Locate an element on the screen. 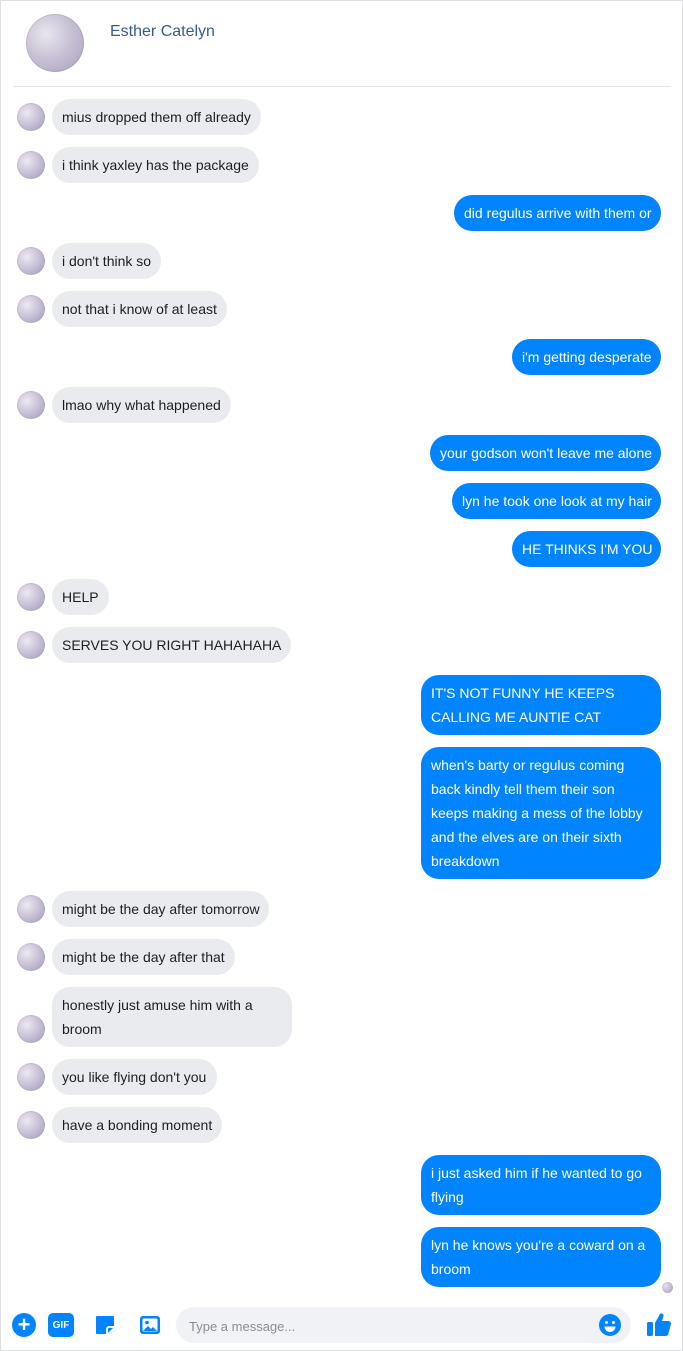  message-bubble-incoming: not that i know of at least is located at coordinates (139, 309).